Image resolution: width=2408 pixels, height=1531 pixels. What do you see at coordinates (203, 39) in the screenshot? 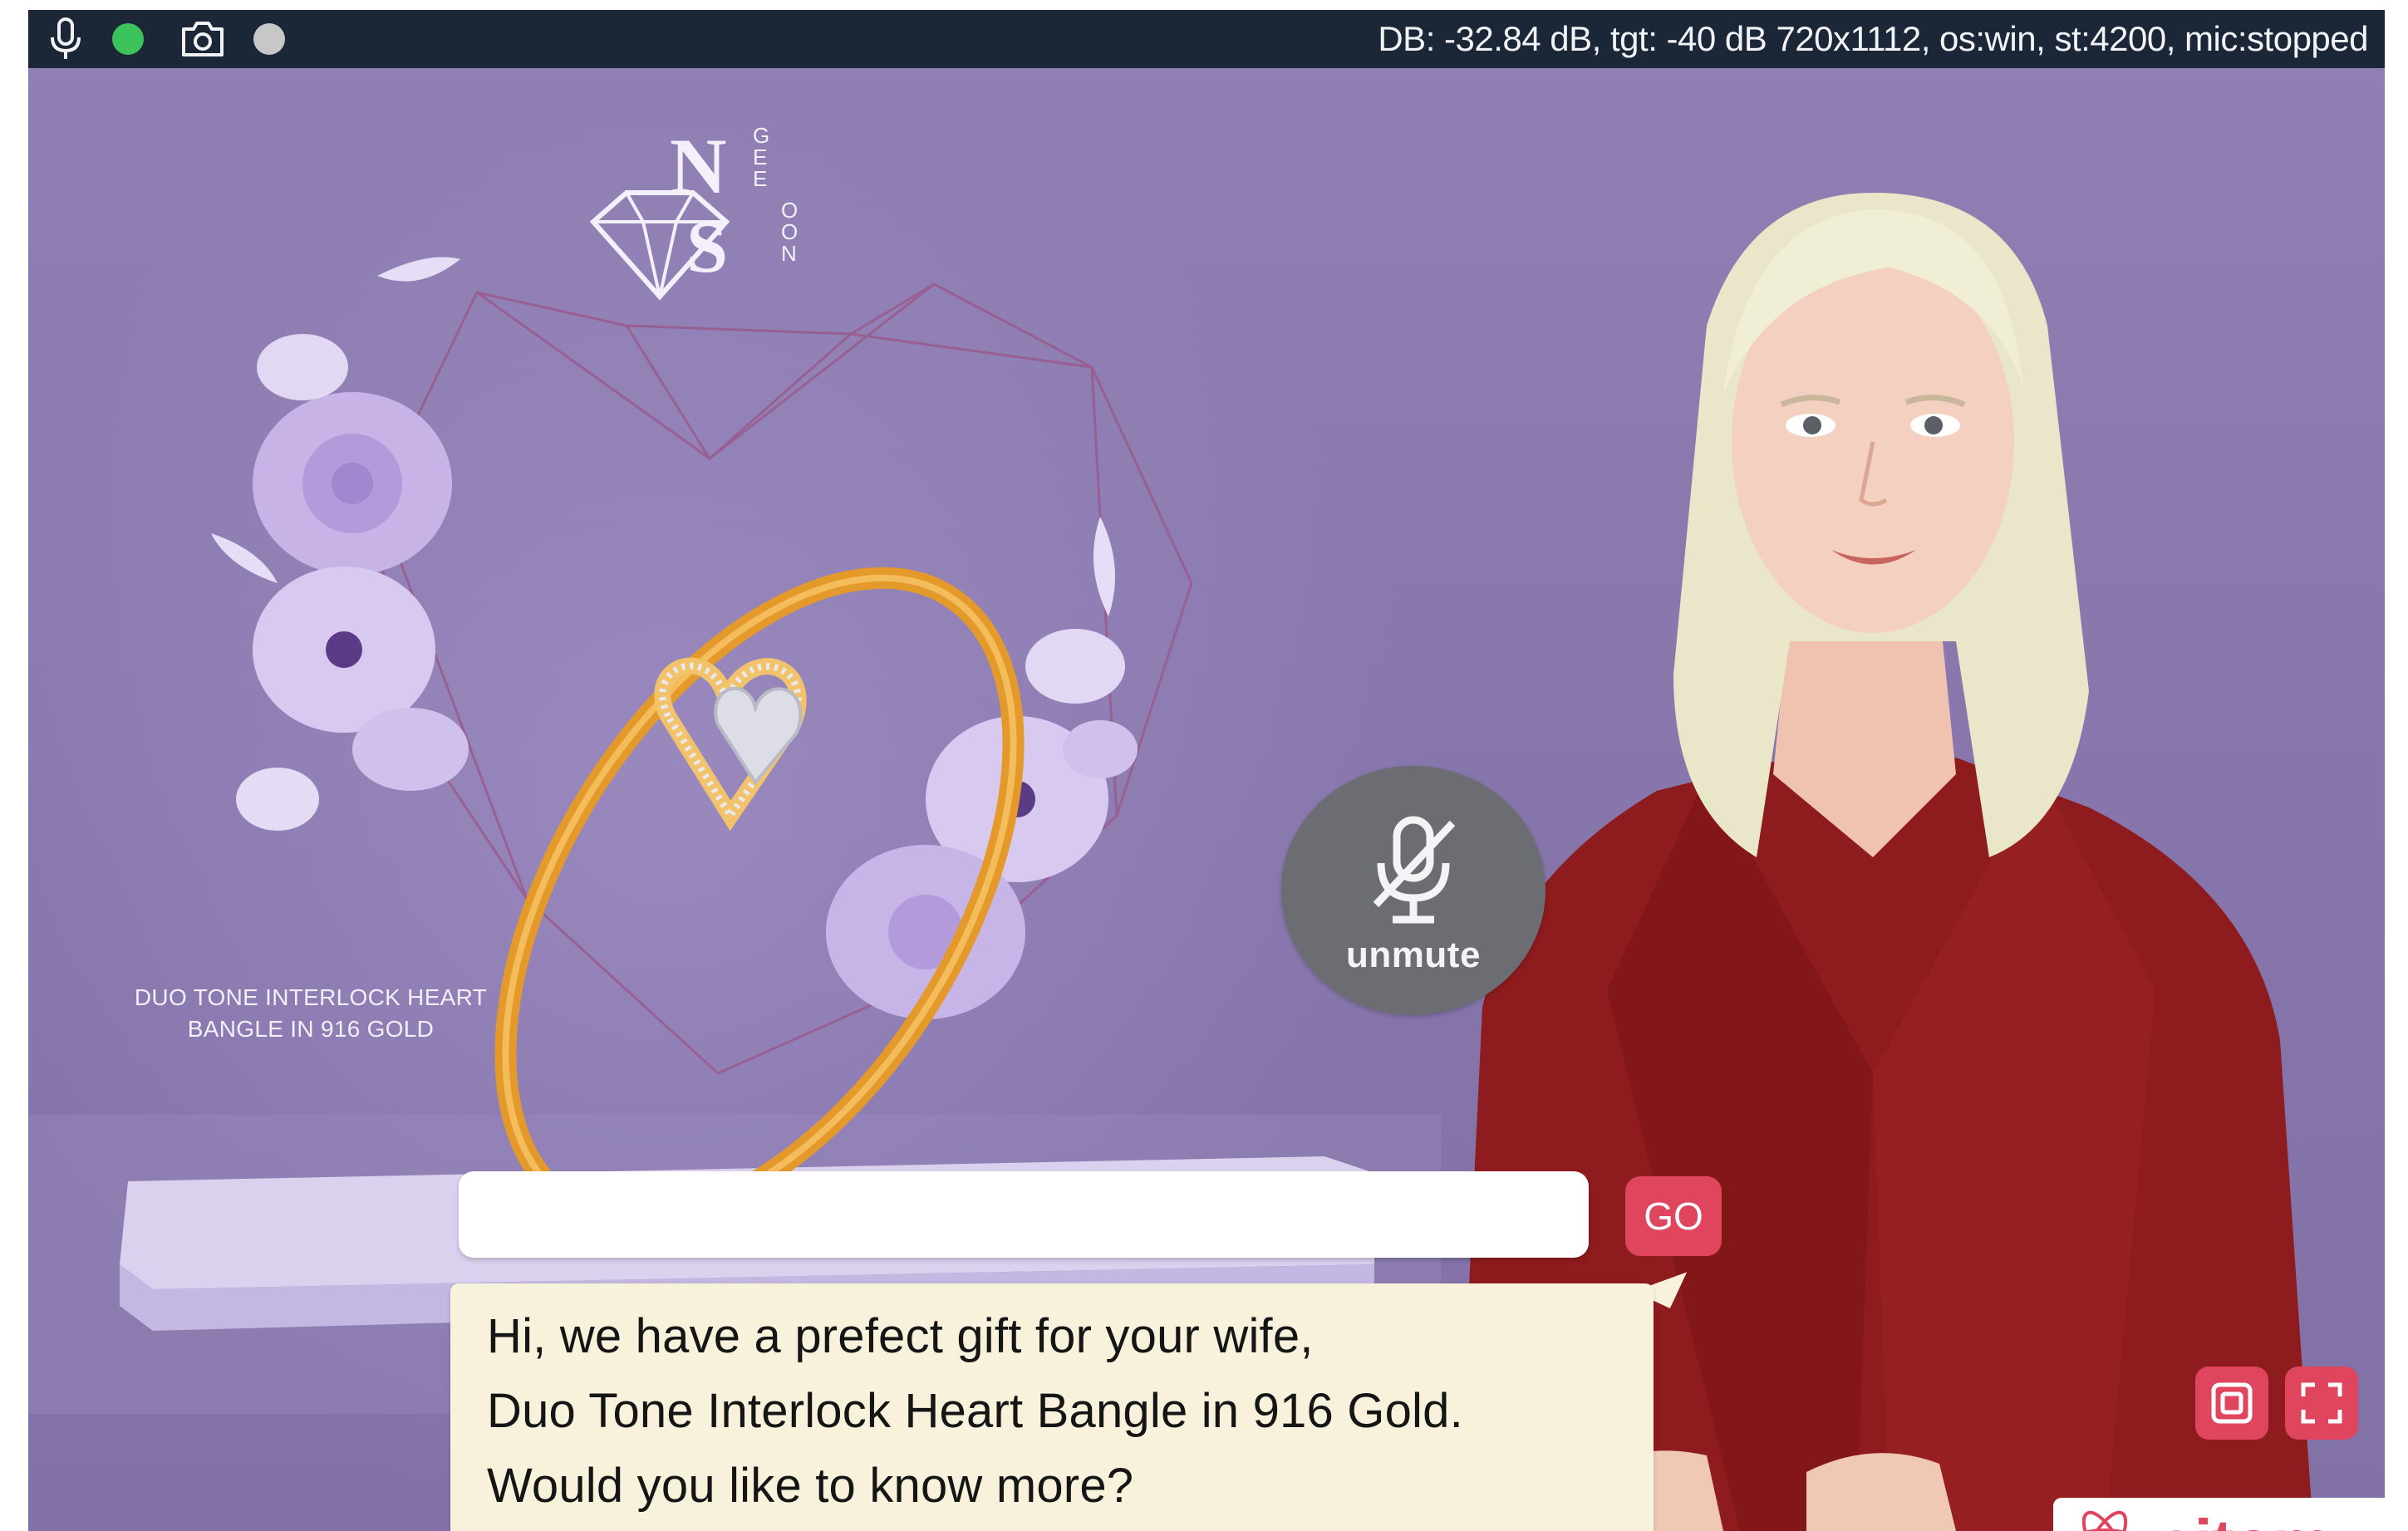
I see `camera-icon` at bounding box center [203, 39].